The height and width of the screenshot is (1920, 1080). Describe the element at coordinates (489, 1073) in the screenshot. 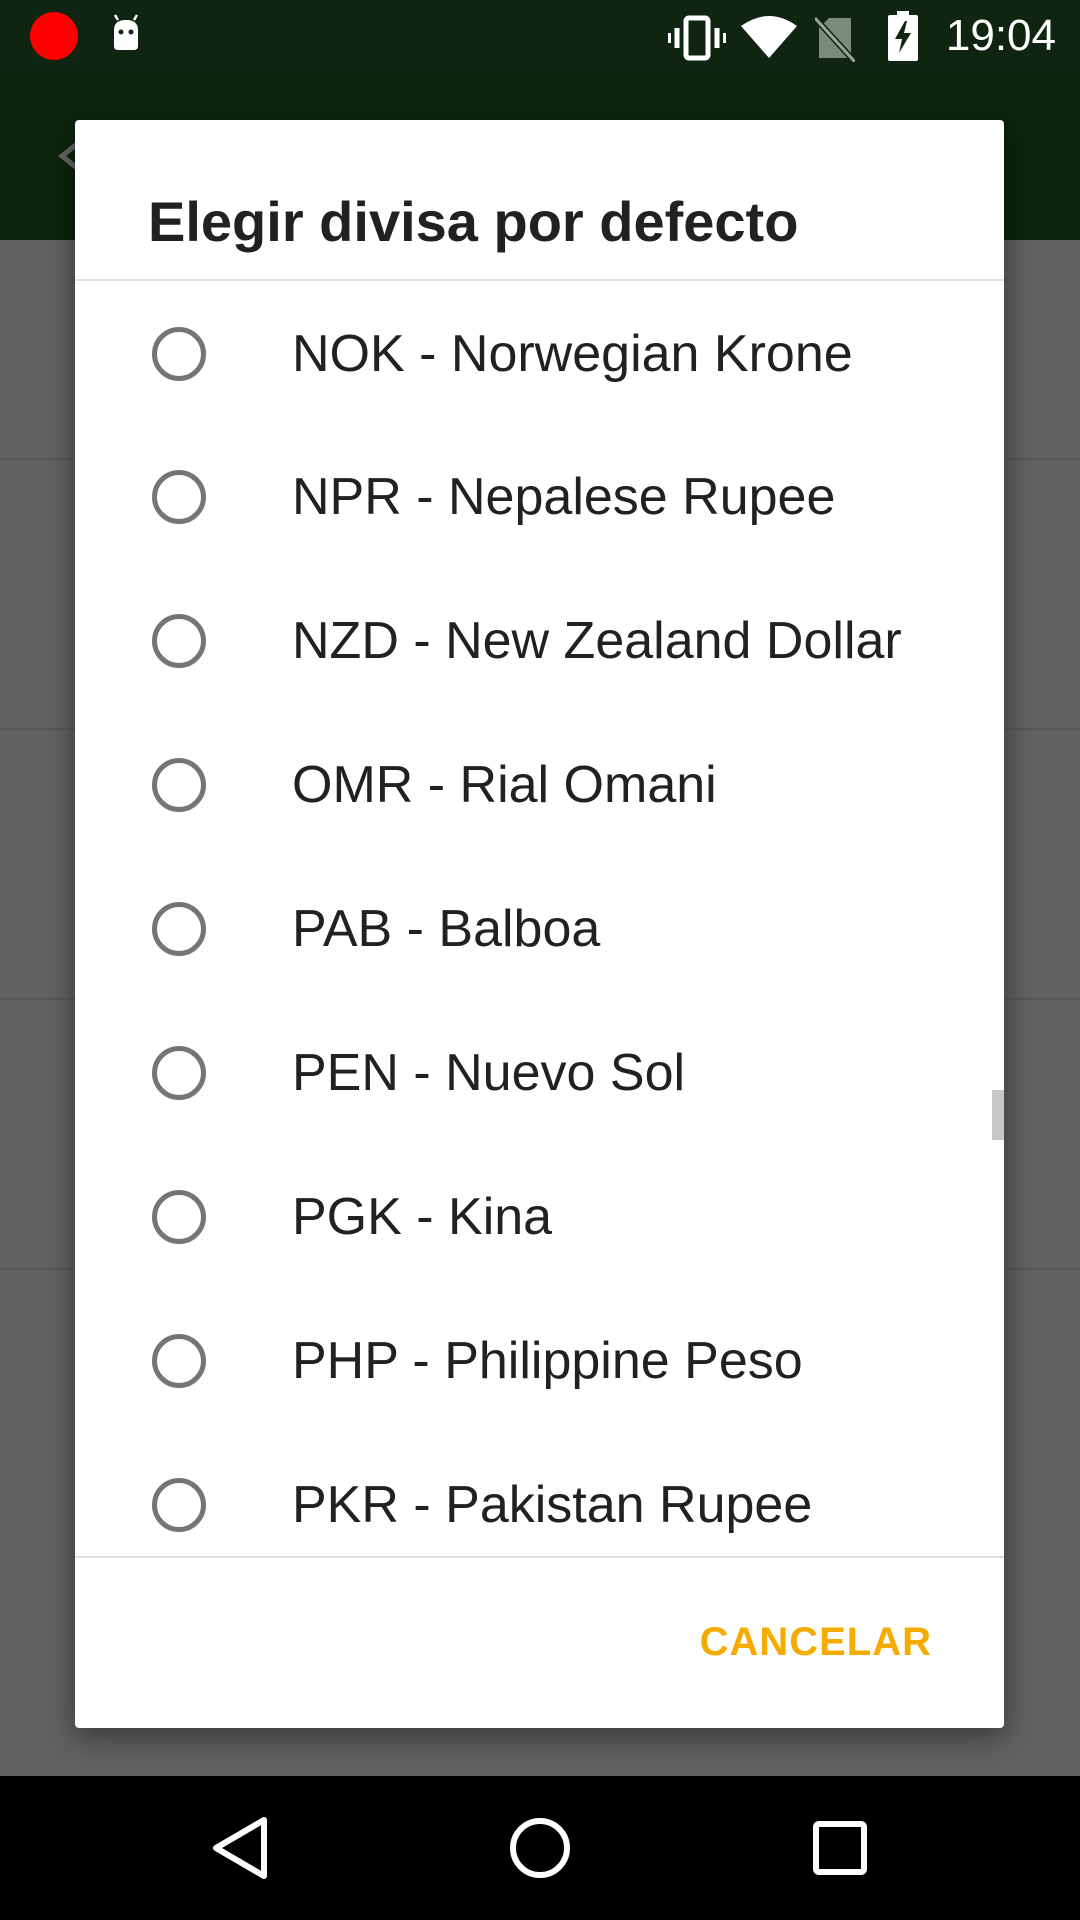

I see `currency-option-label: PEN - Nuevo Sol` at that location.